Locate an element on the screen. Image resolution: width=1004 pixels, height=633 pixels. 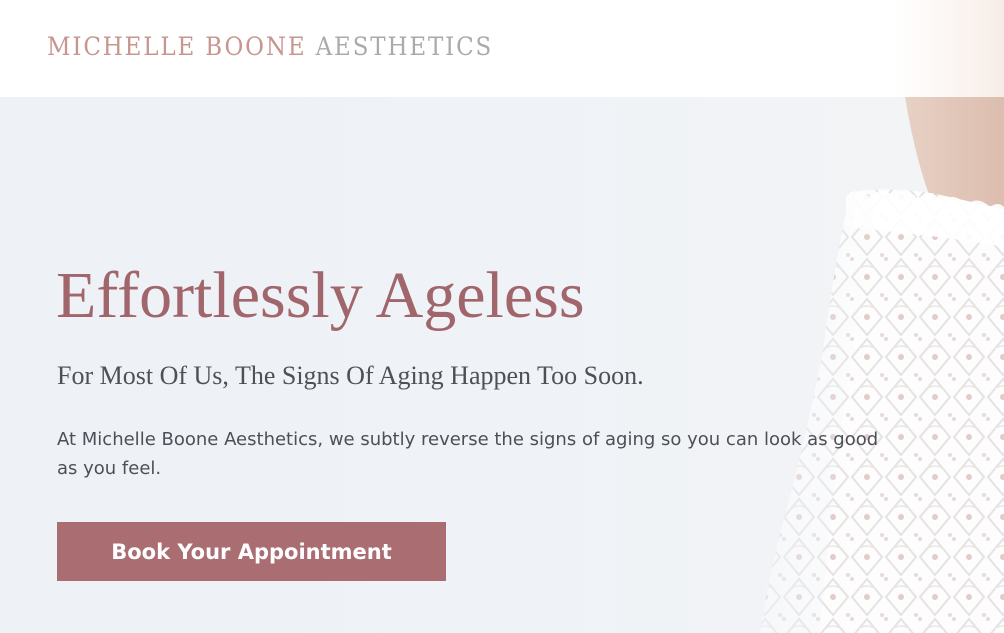
header-photo-fade is located at coordinates (949, 48).